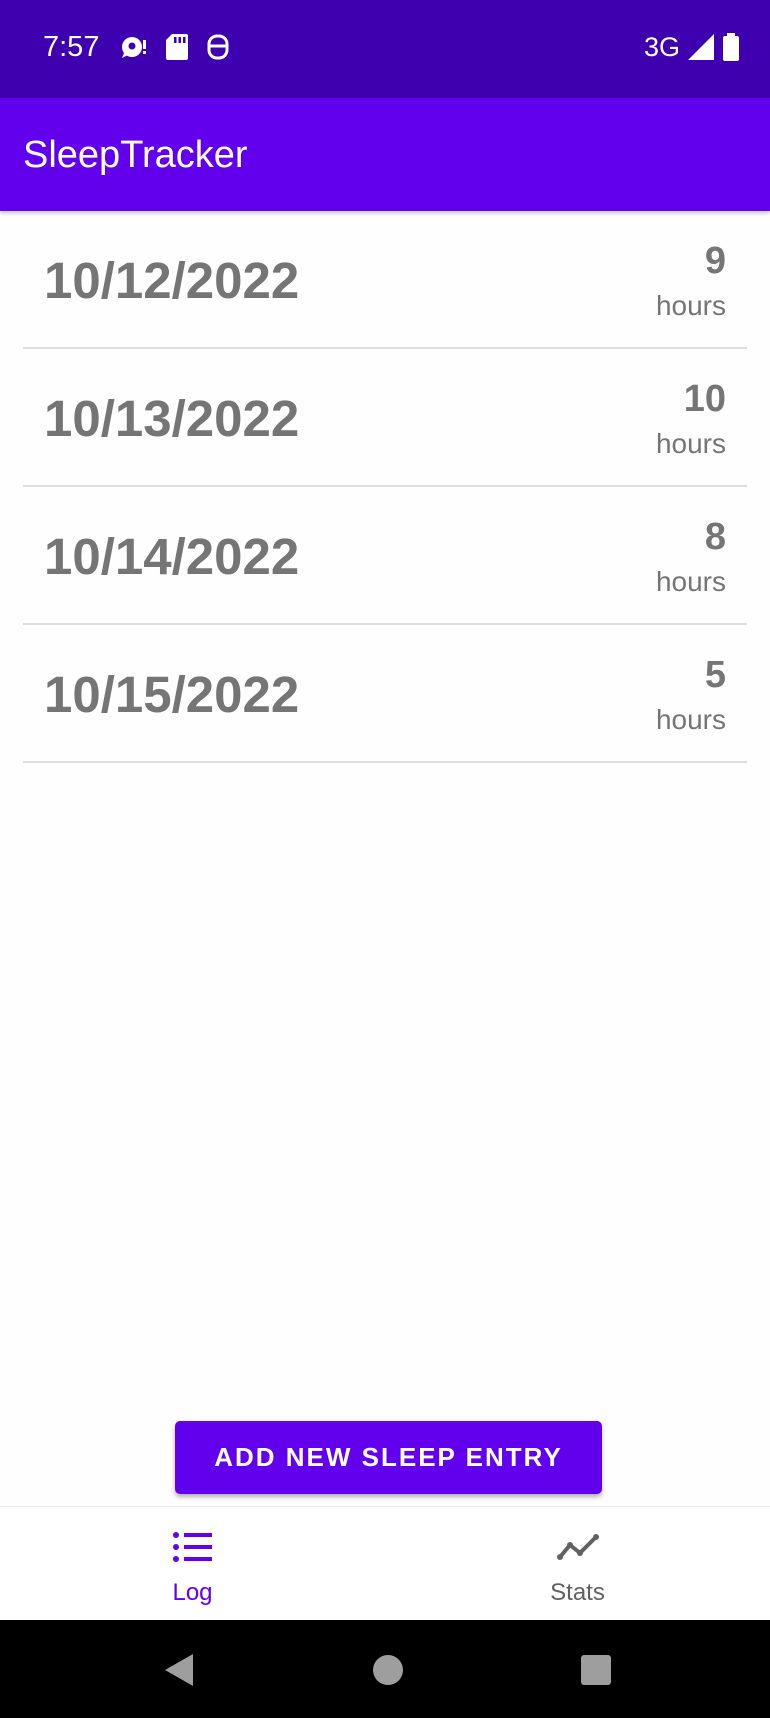  Describe the element at coordinates (71, 47) in the screenshot. I see `status-time: 7:57` at that location.